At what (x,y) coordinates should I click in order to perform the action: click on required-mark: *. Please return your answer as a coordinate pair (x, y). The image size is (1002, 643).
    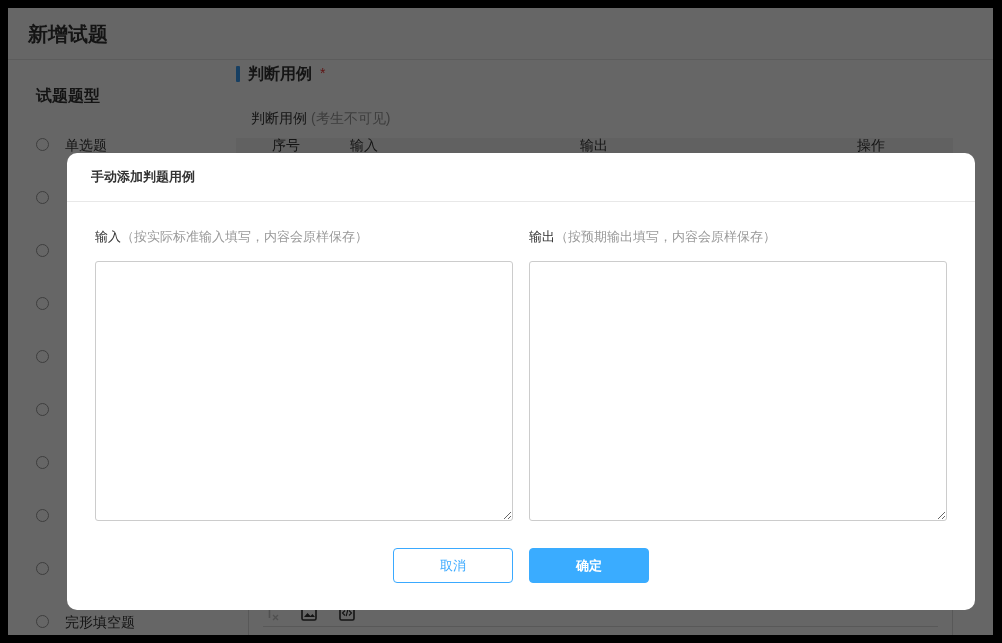
    Looking at the image, I should click on (323, 73).